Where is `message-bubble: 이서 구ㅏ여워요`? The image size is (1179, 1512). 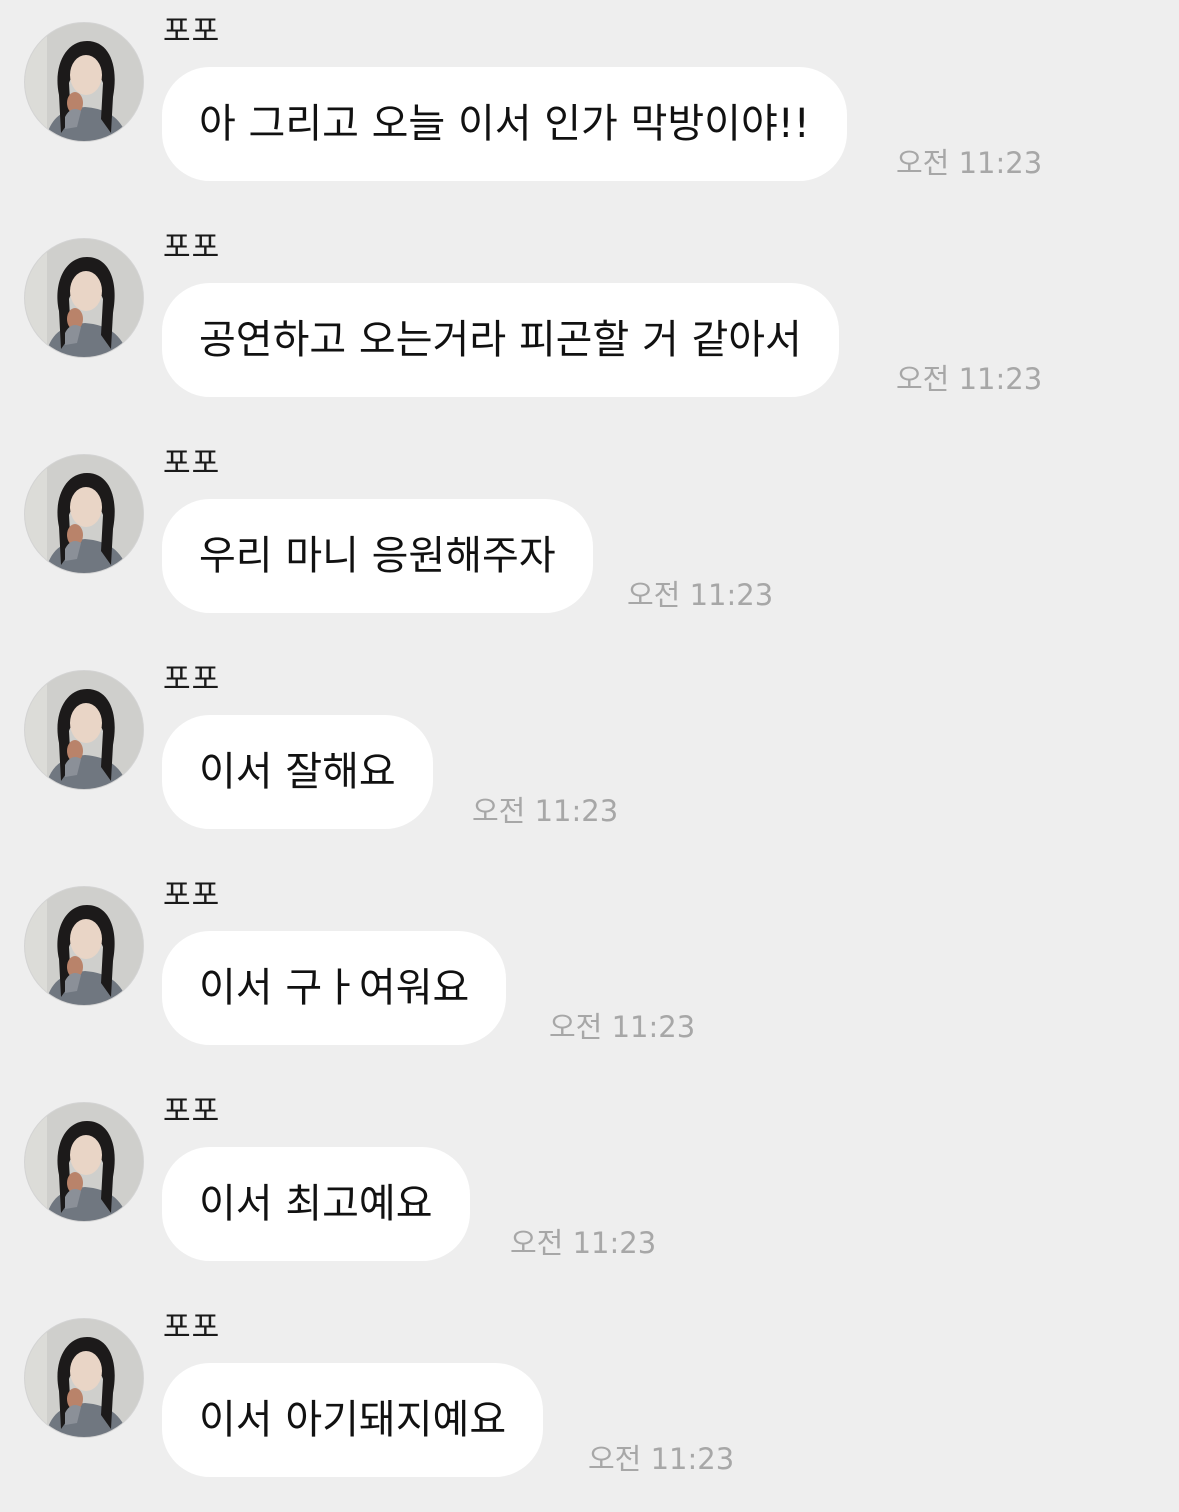 message-bubble: 이서 구ㅏ여워요 is located at coordinates (334, 988).